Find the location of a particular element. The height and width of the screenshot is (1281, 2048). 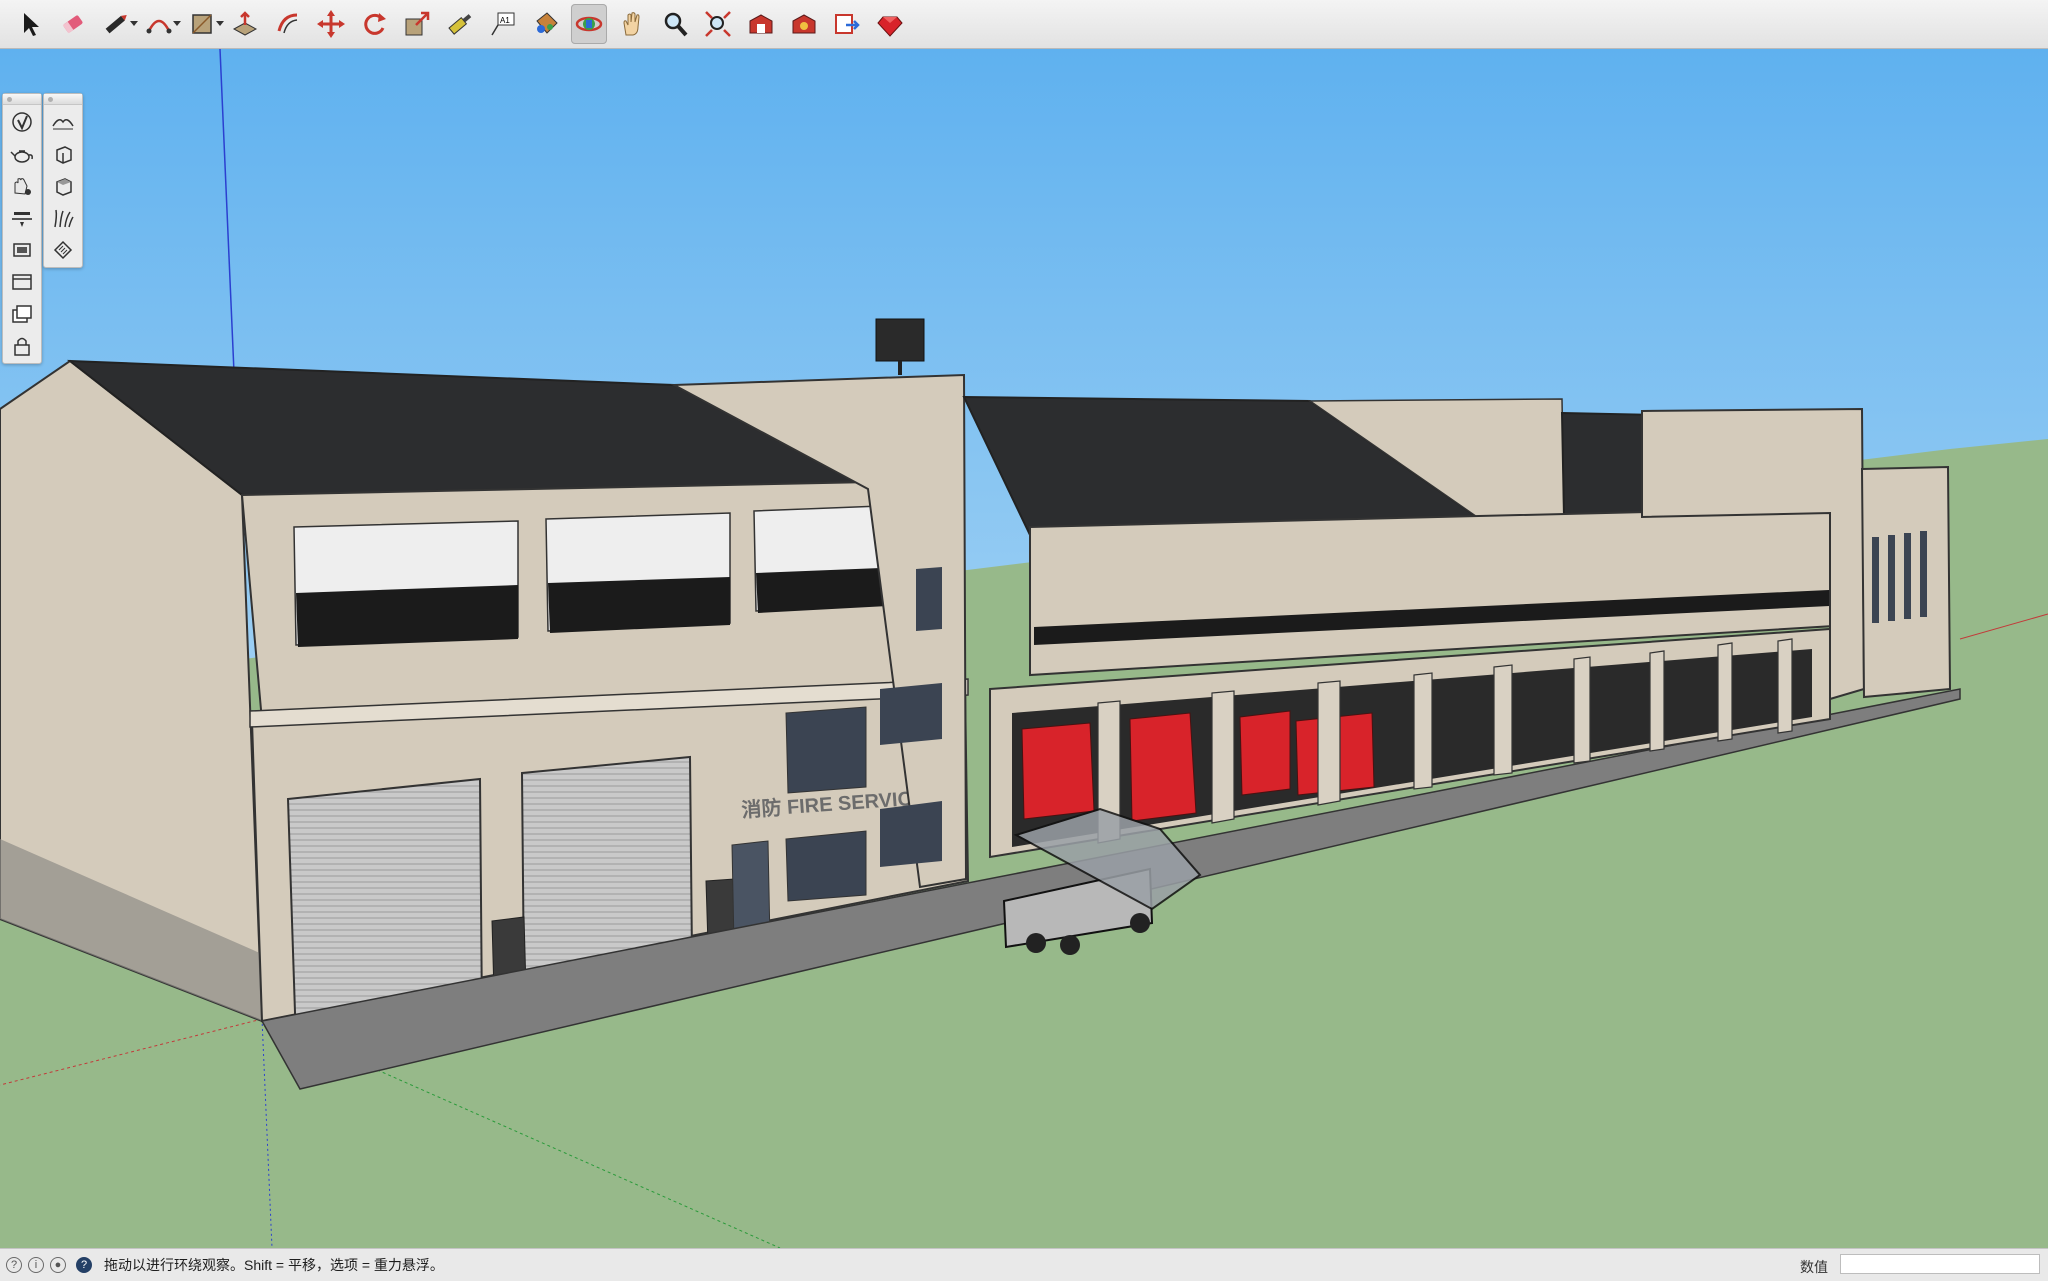

rotate-tool-button is located at coordinates (374, 24).